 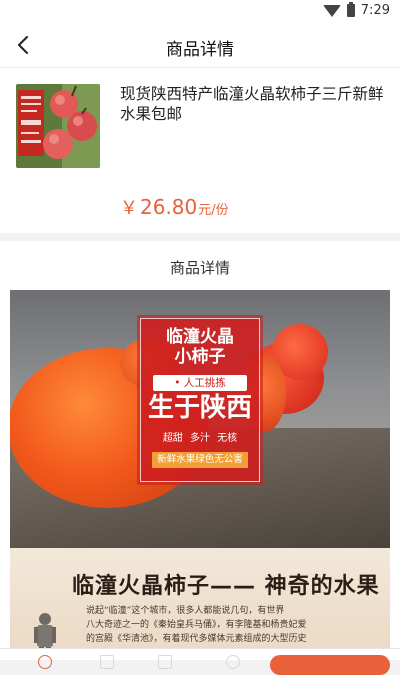 What do you see at coordinates (199, 408) in the screenshot?
I see `poster-big-text: 生于陕西` at bounding box center [199, 408].